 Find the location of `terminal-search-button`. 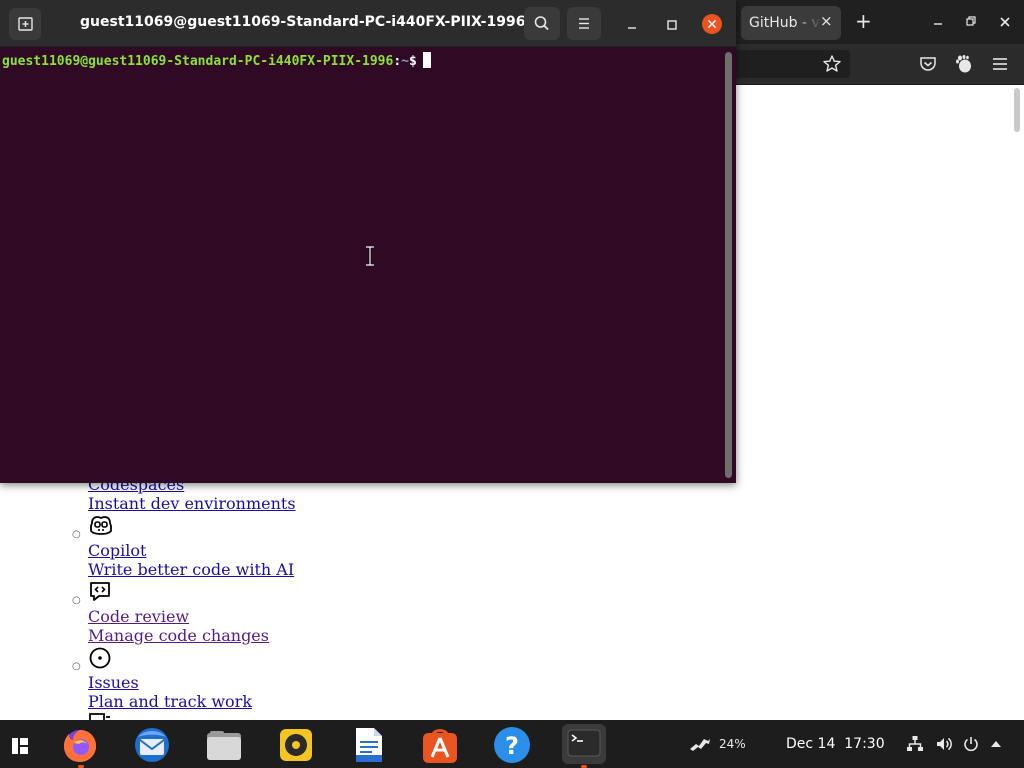

terminal-search-button is located at coordinates (542, 23).